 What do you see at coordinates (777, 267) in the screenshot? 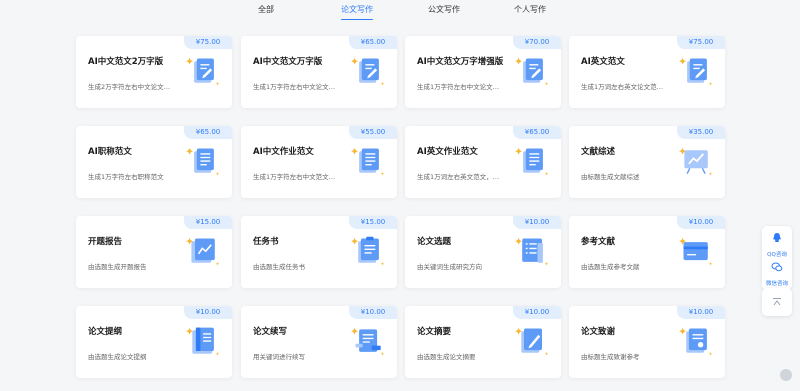
I see `wechat-icon` at bounding box center [777, 267].